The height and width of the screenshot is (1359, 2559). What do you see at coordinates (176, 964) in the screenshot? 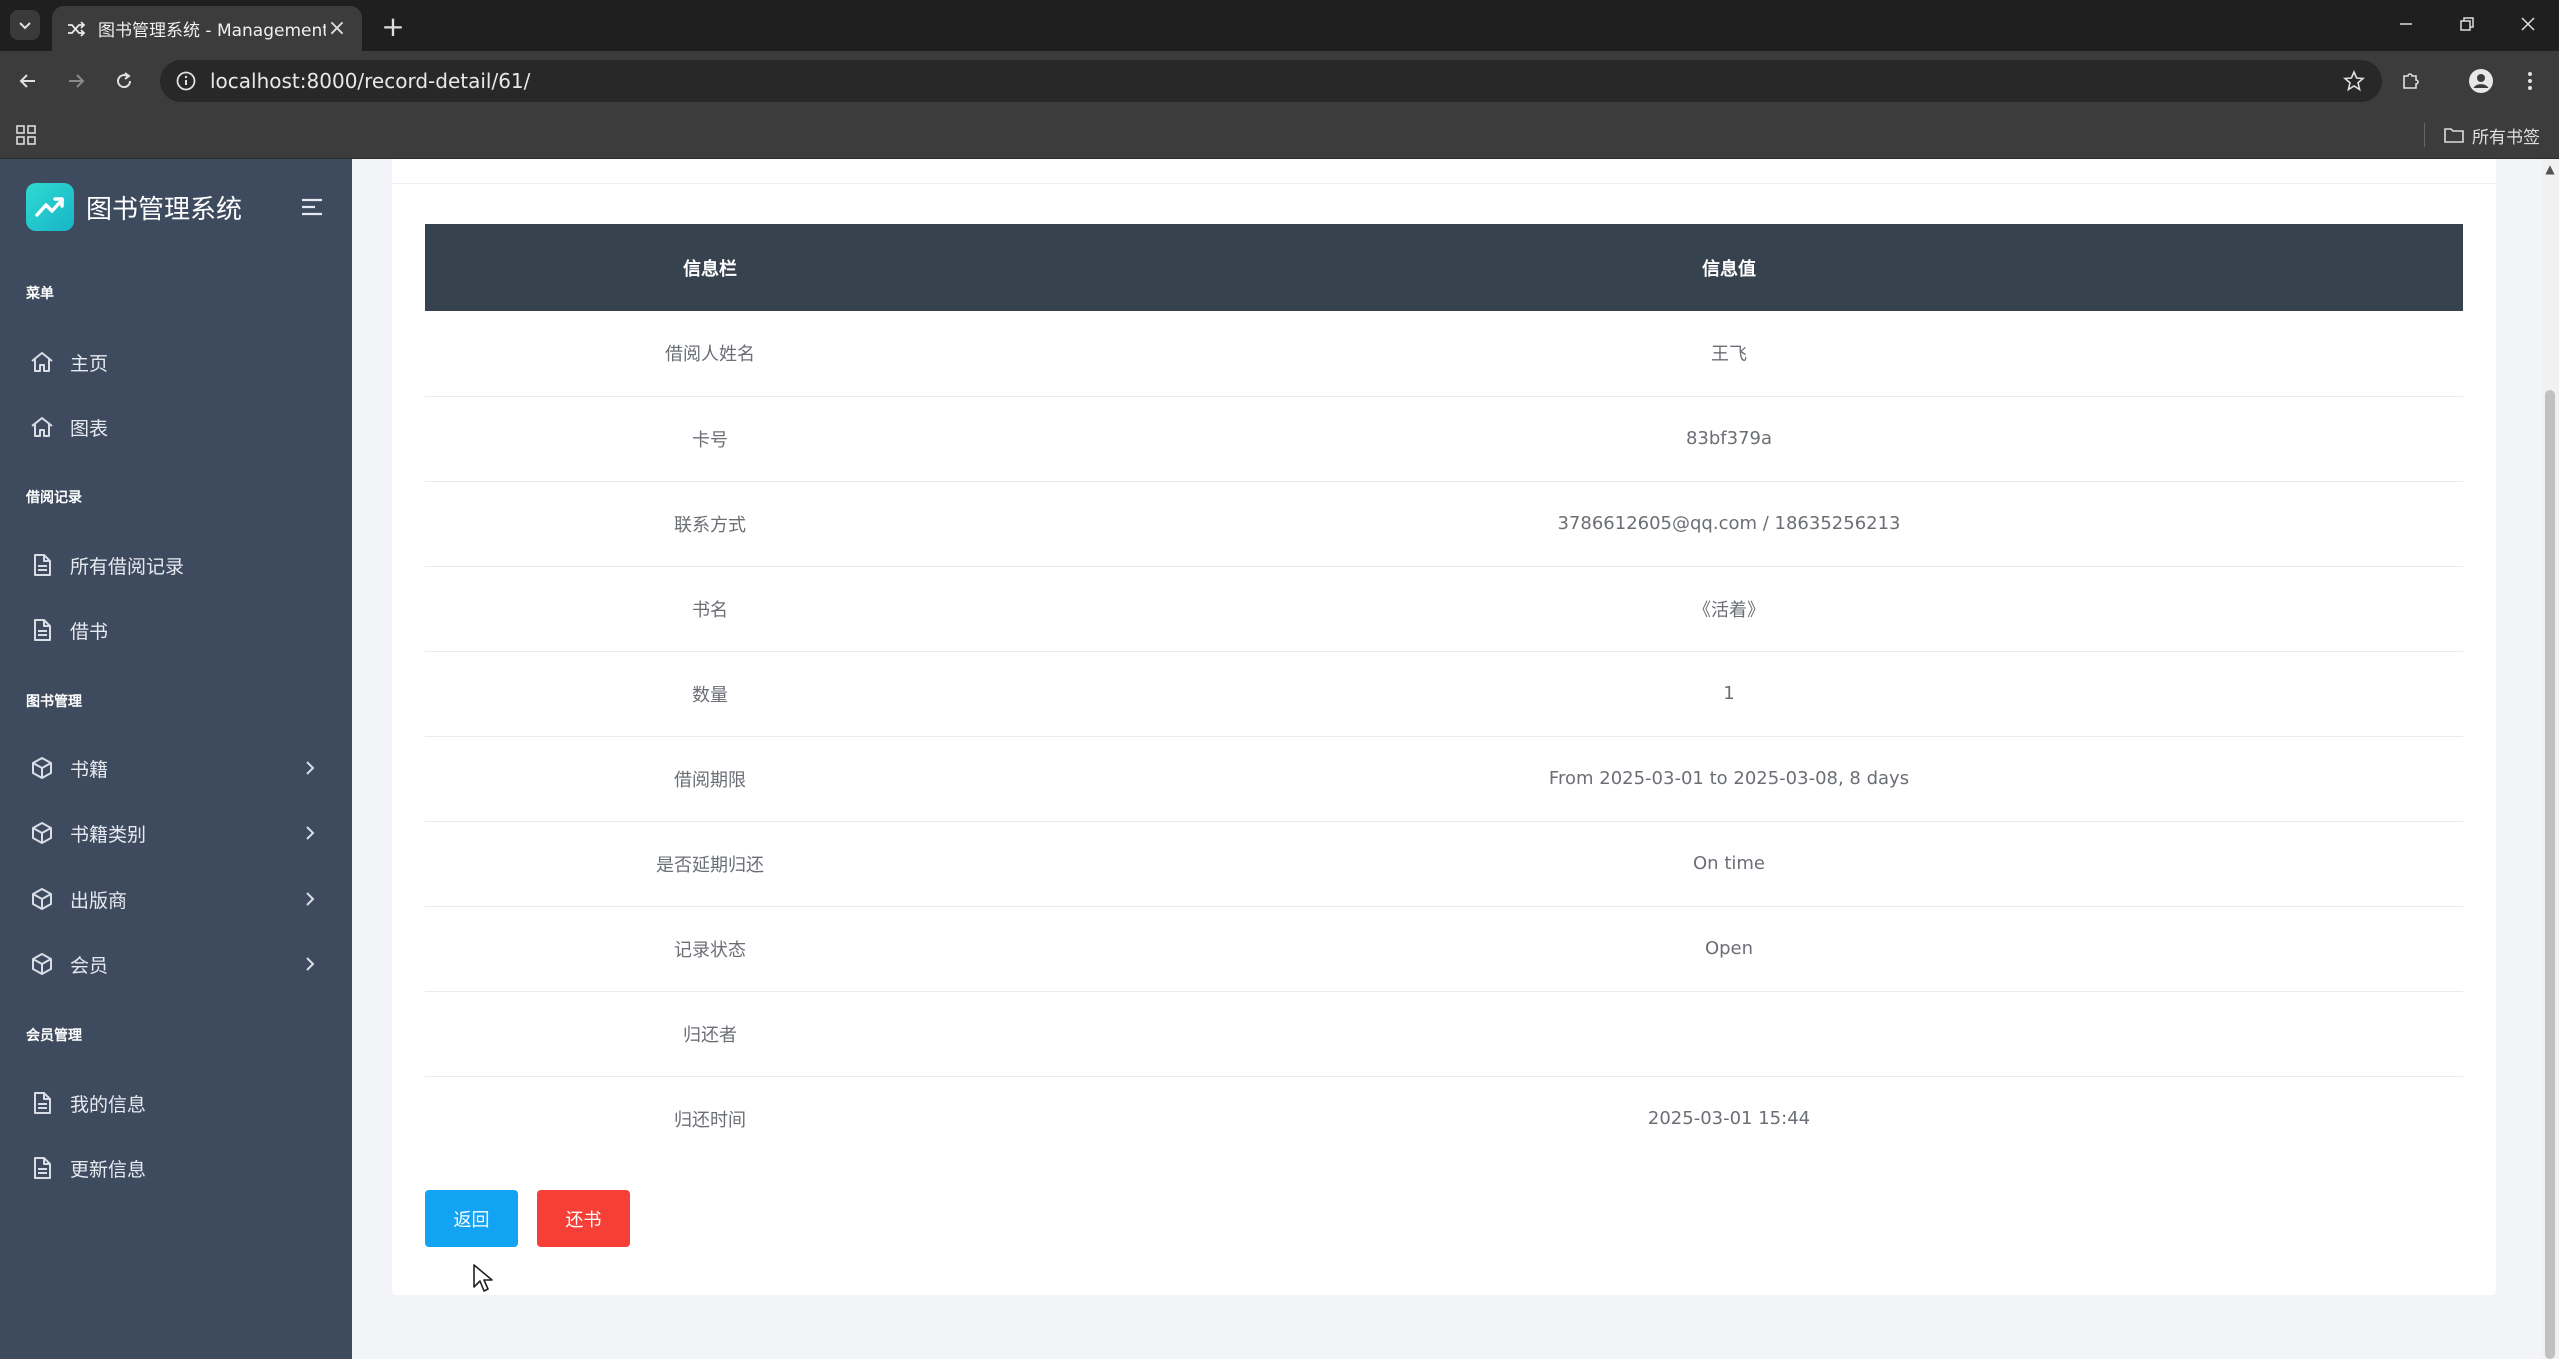
I see `sidebar-item-members: 会员` at bounding box center [176, 964].